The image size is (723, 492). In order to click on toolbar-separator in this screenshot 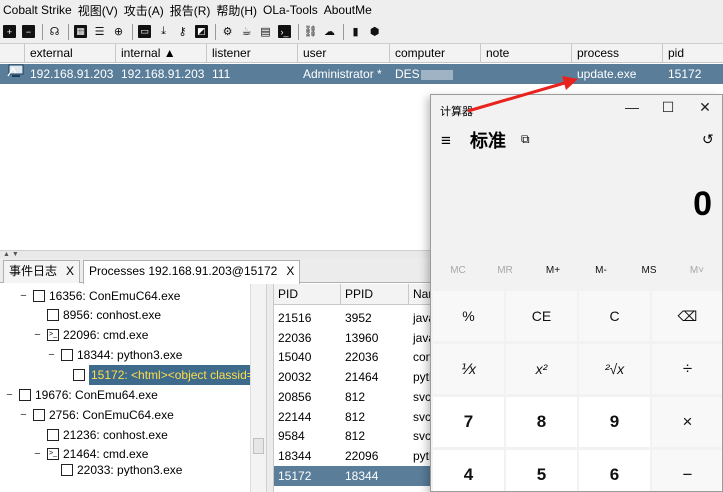, I will do `click(68, 31)`.